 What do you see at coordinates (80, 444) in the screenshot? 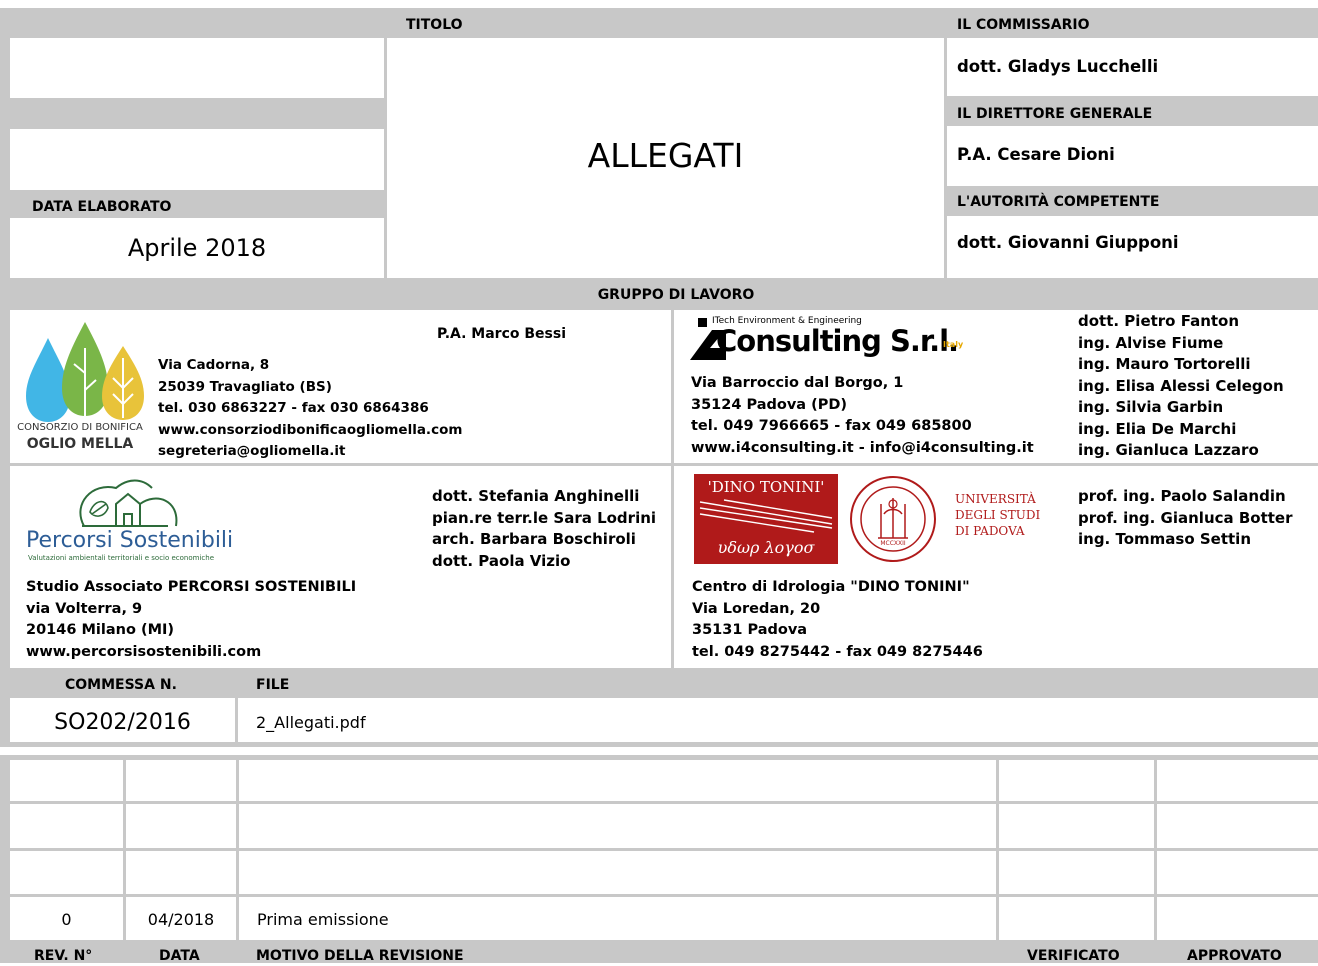
I see `oglio-logo-line2: OGLIO MELLA` at bounding box center [80, 444].